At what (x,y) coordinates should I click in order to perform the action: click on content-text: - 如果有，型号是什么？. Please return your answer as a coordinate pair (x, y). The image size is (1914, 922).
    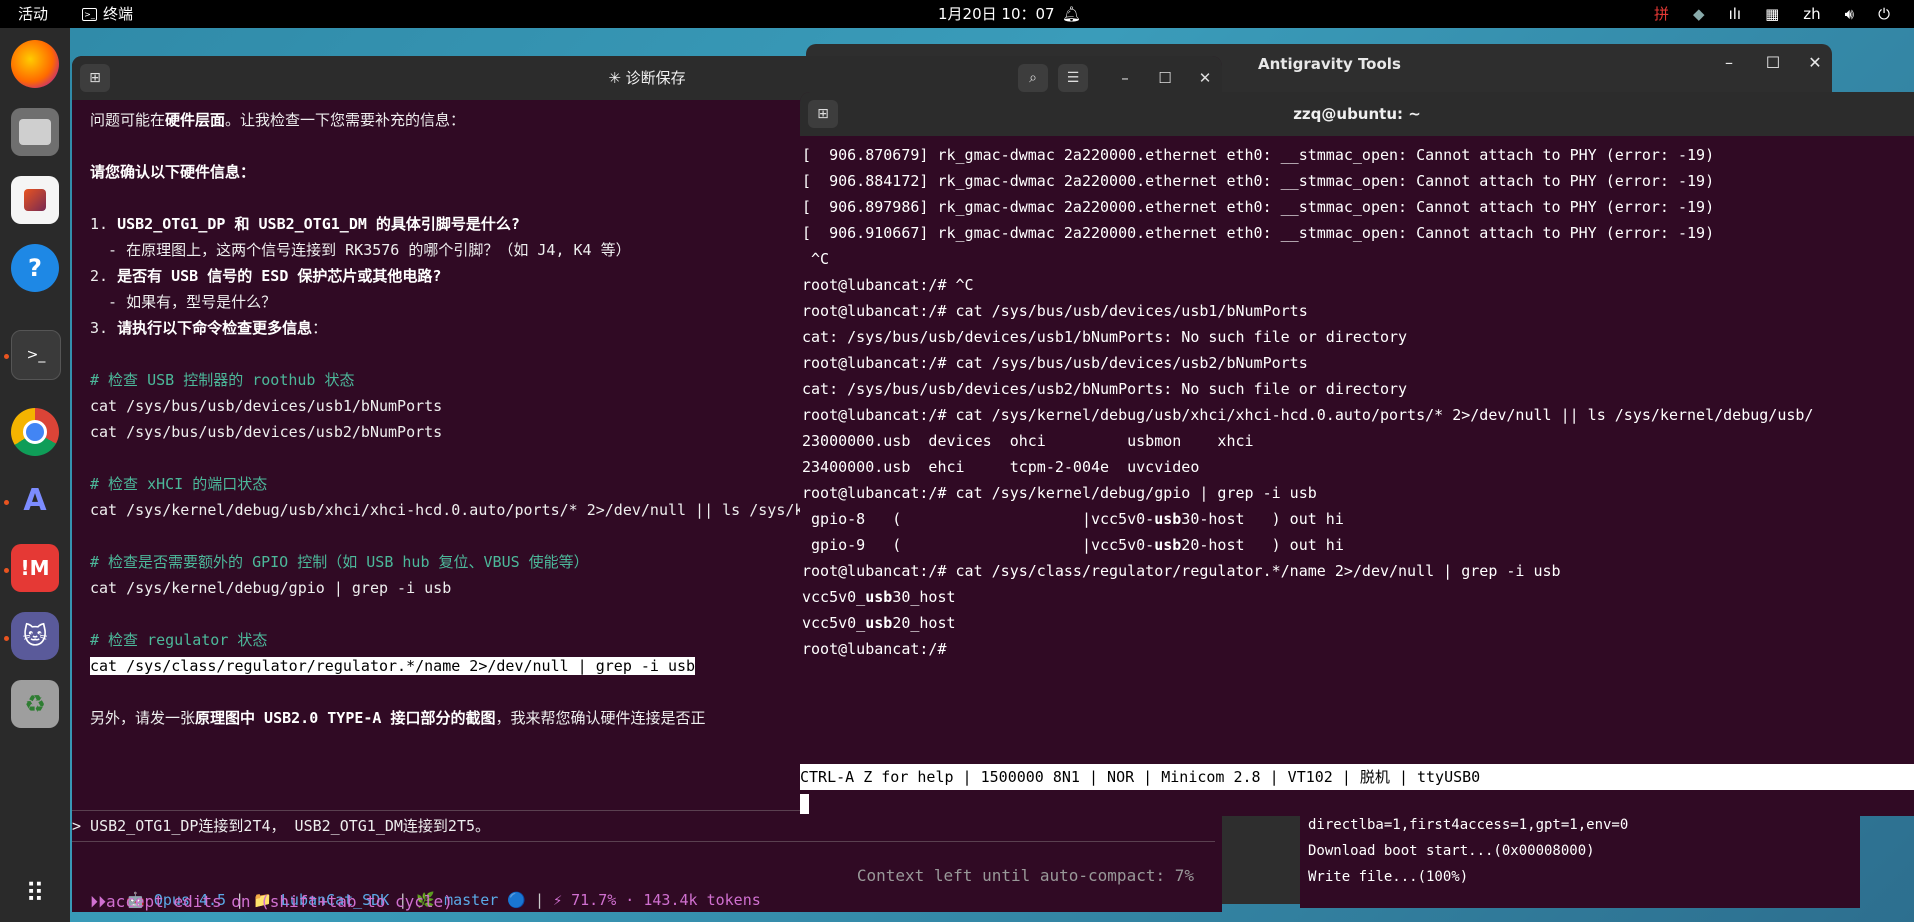
    Looking at the image, I should click on (183, 302).